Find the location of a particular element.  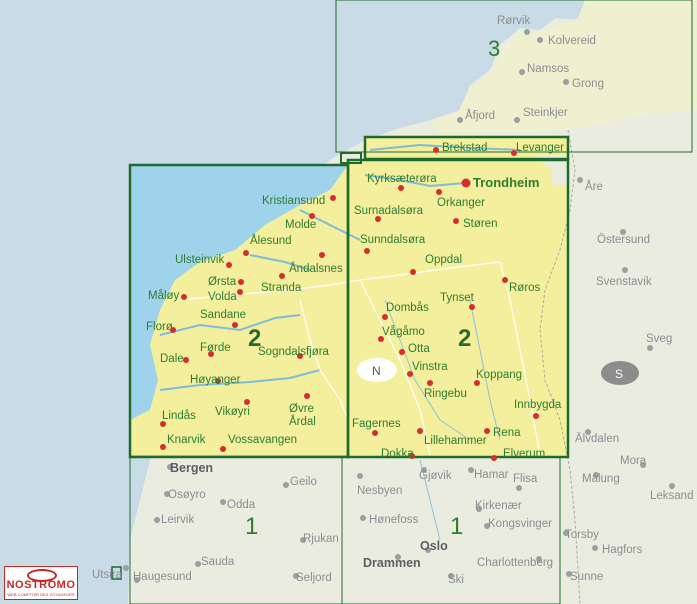

place-marker-ovre_ardal is located at coordinates (307, 396).